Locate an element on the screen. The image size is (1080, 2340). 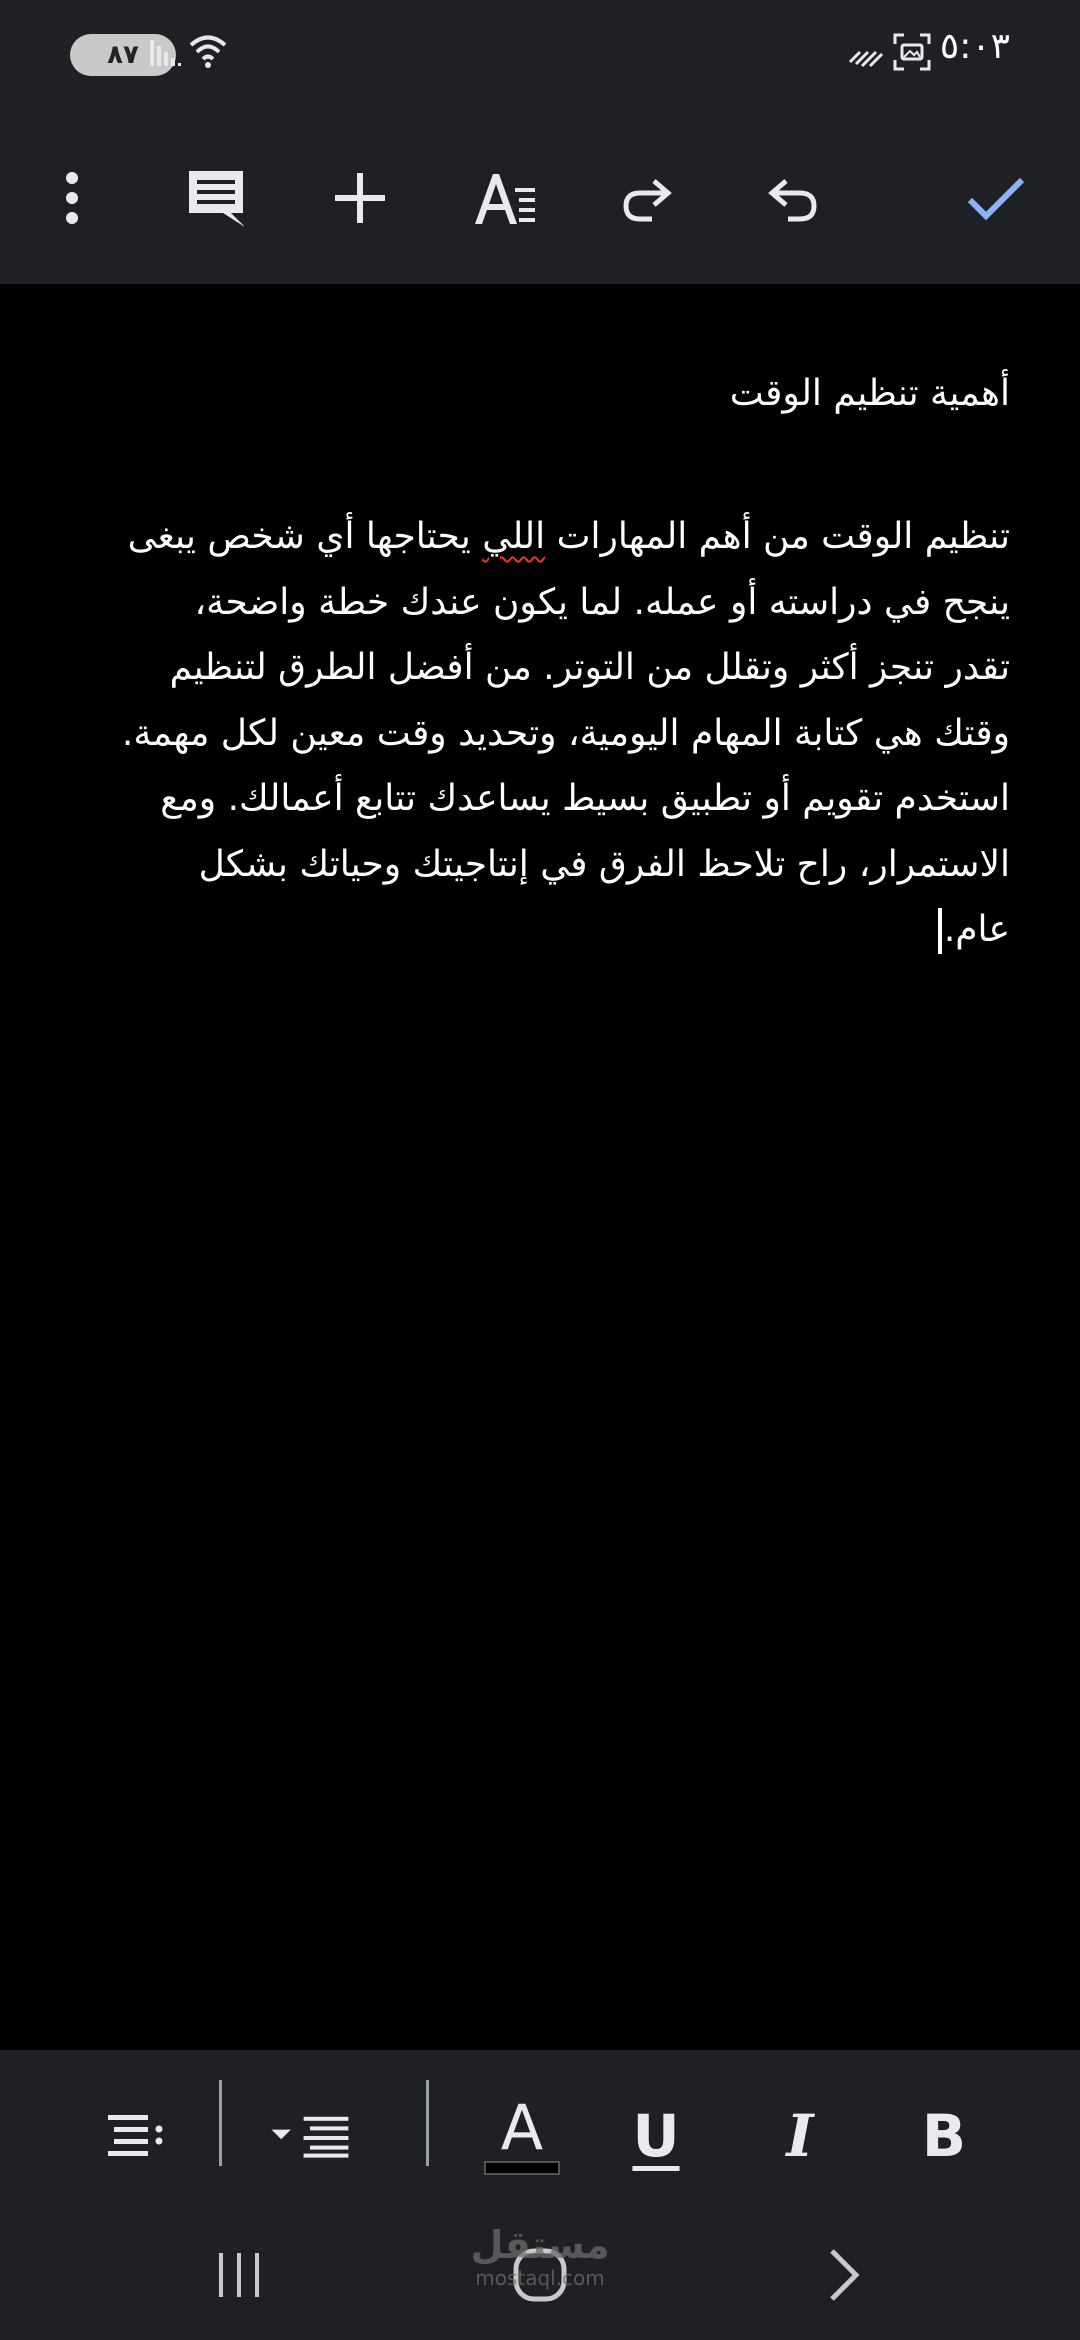
body-line-1-end: يحتاجها أي شخص يبغى is located at coordinates (305, 536).